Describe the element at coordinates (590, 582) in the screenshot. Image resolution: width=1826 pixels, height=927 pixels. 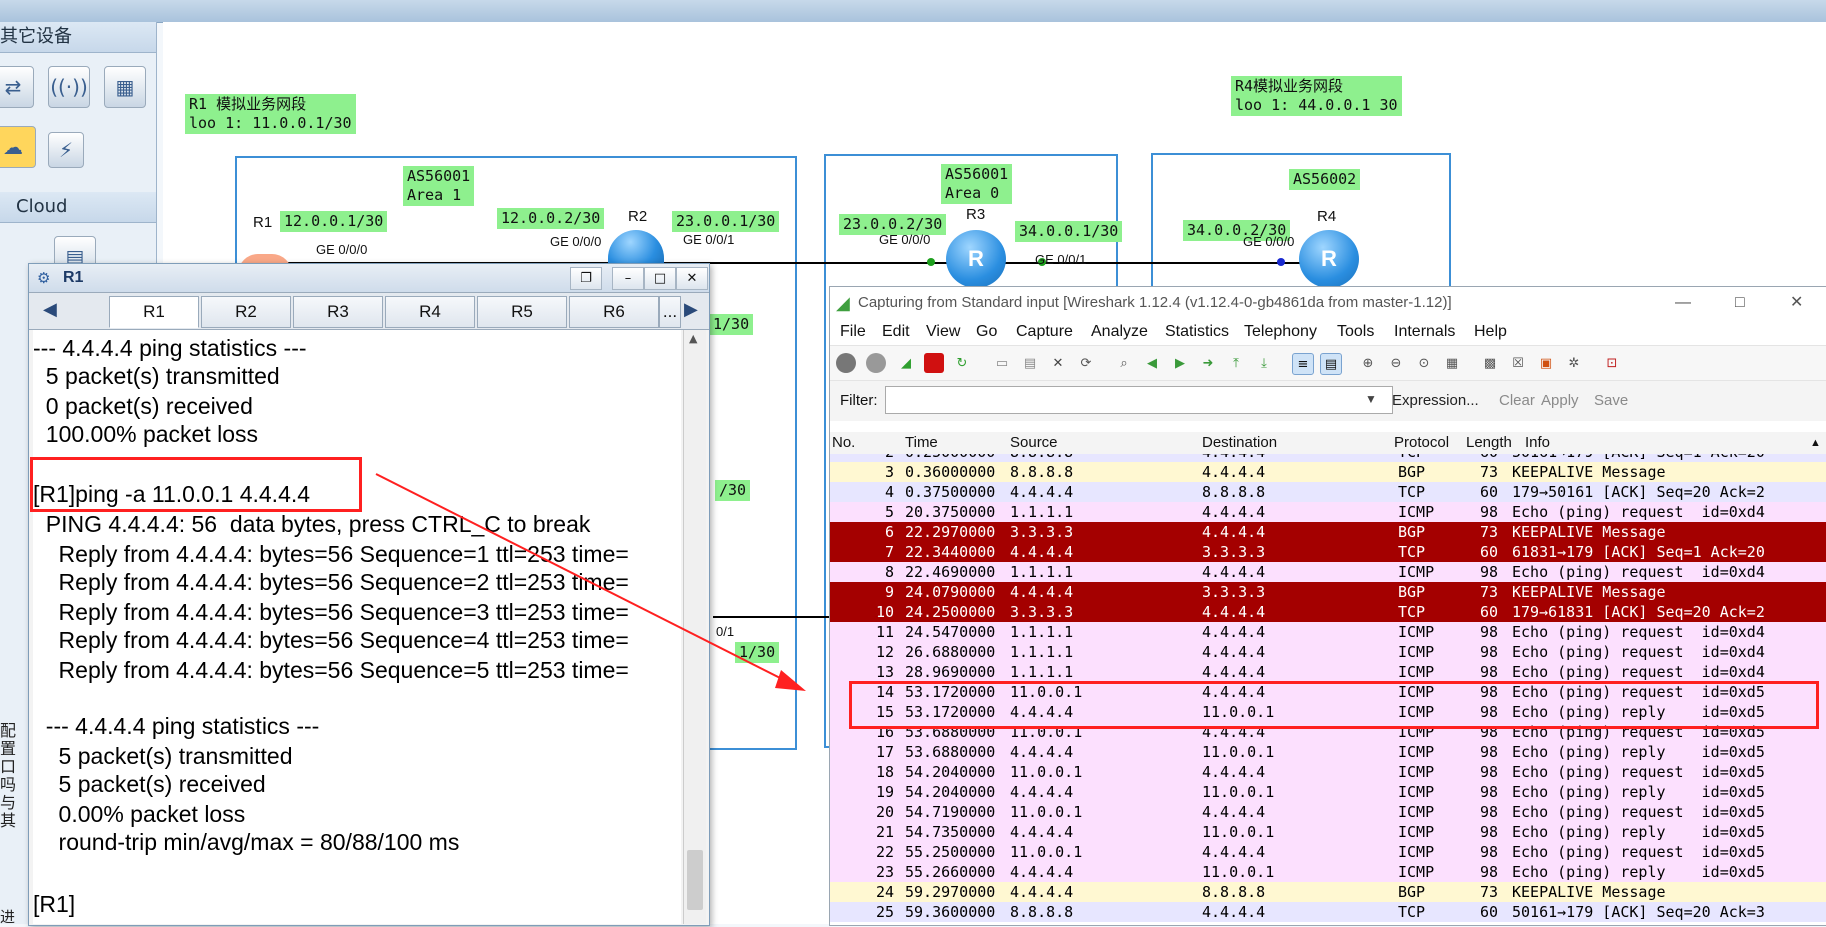
I see `annotation-arrow` at that location.